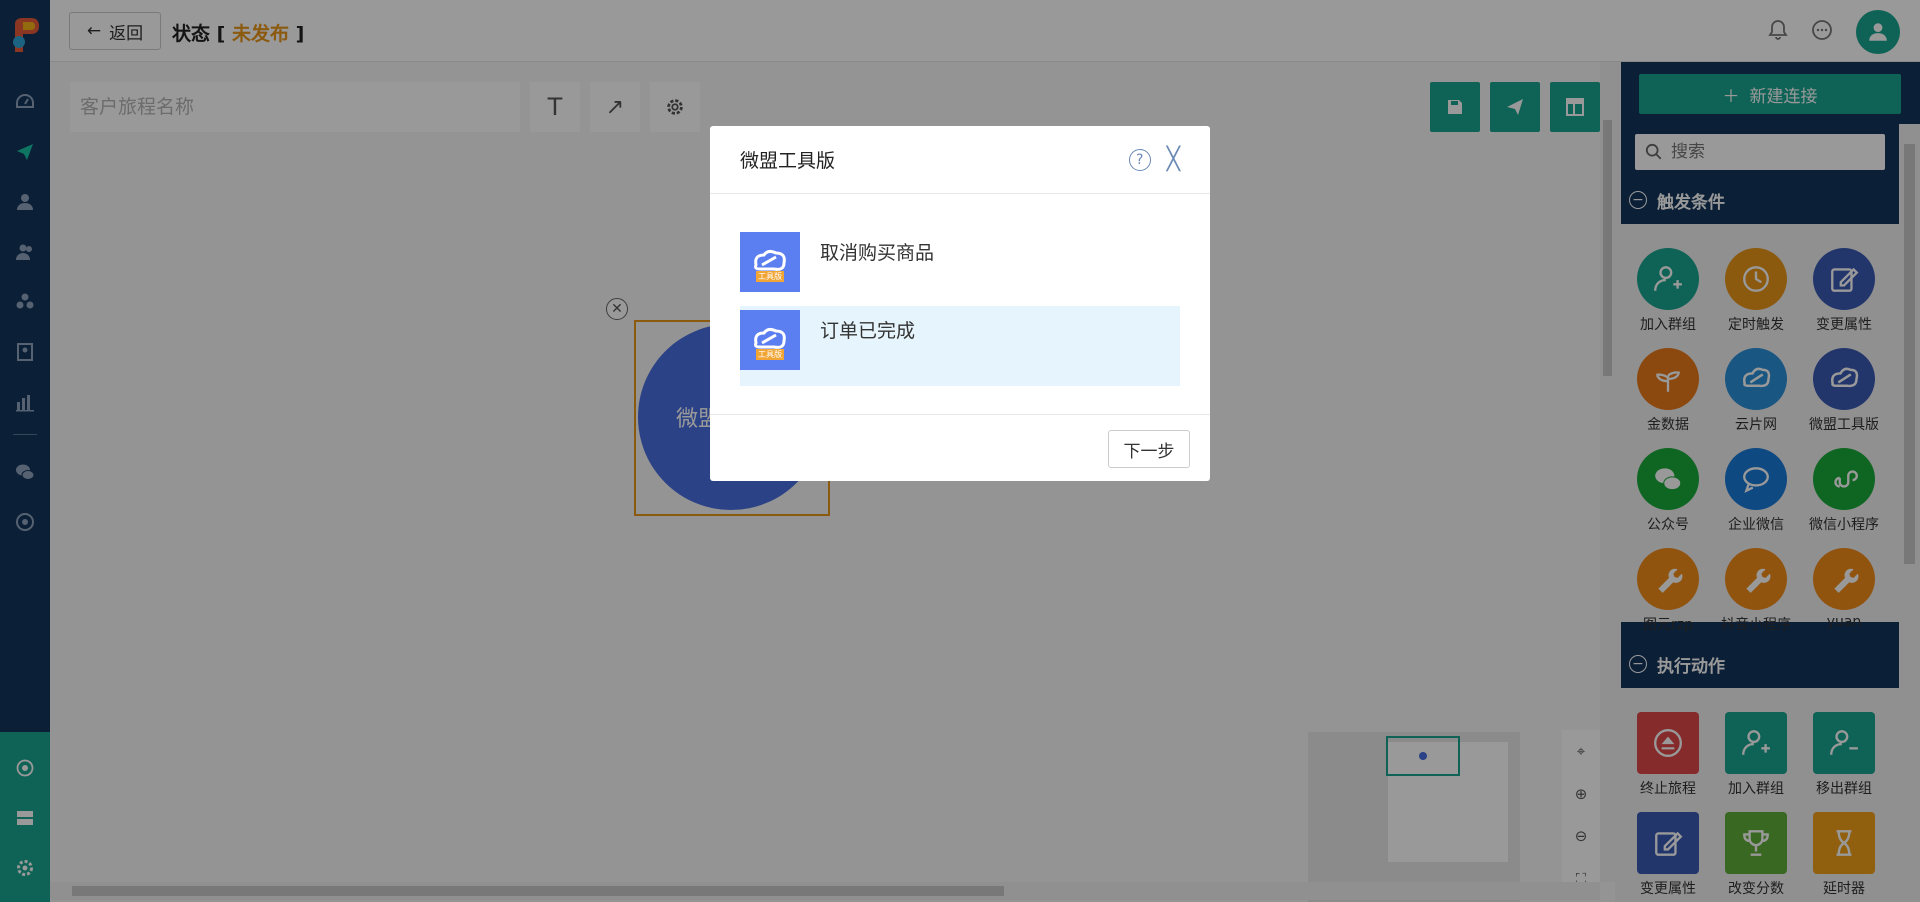 This screenshot has width=1920, height=902. I want to click on option-label: 取消购买商品, so click(877, 253).